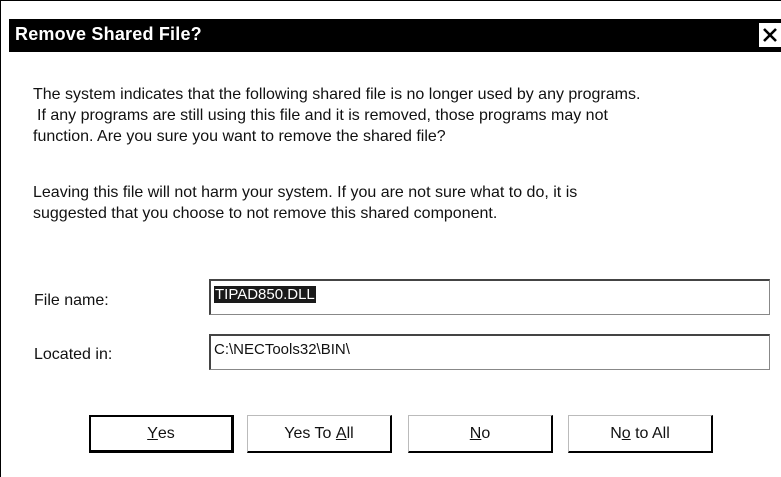 The image size is (781, 477). Describe the element at coordinates (650, 433) in the screenshot. I see `no-to-all-label-rest: to All` at that location.